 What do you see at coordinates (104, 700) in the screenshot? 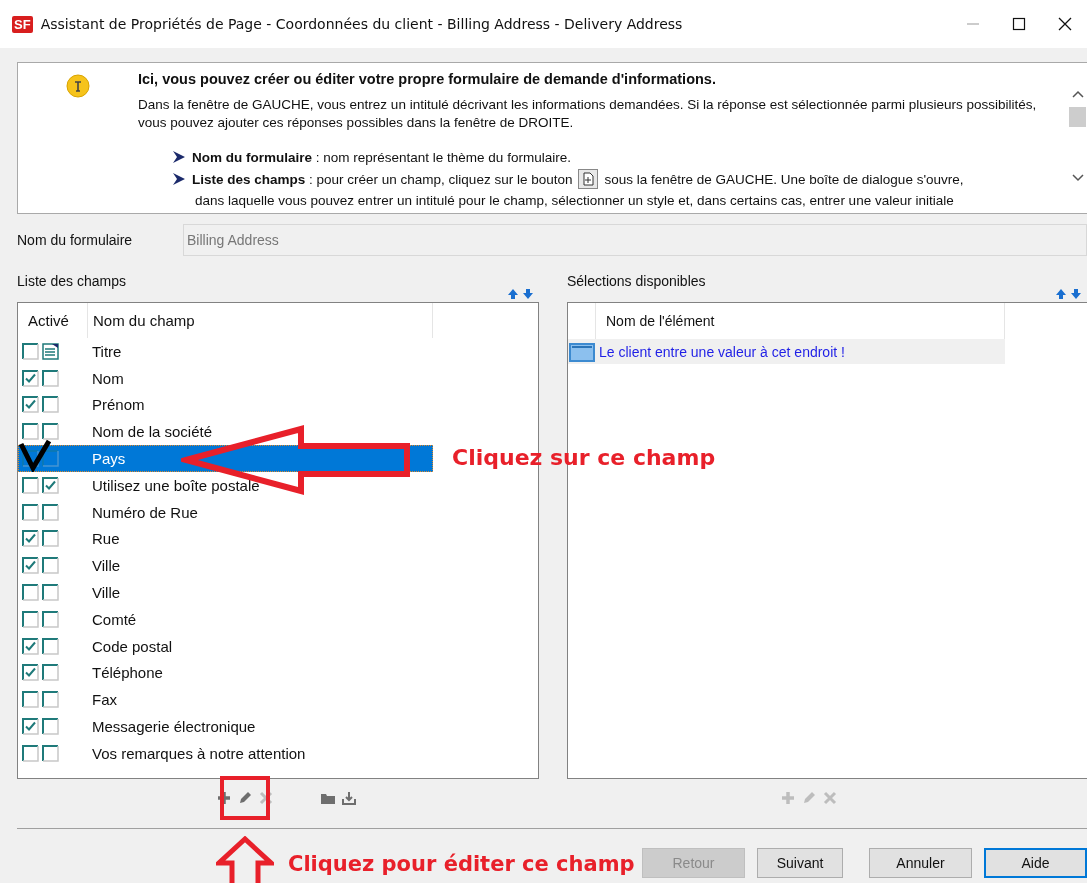
I see `field-name: Fax` at bounding box center [104, 700].